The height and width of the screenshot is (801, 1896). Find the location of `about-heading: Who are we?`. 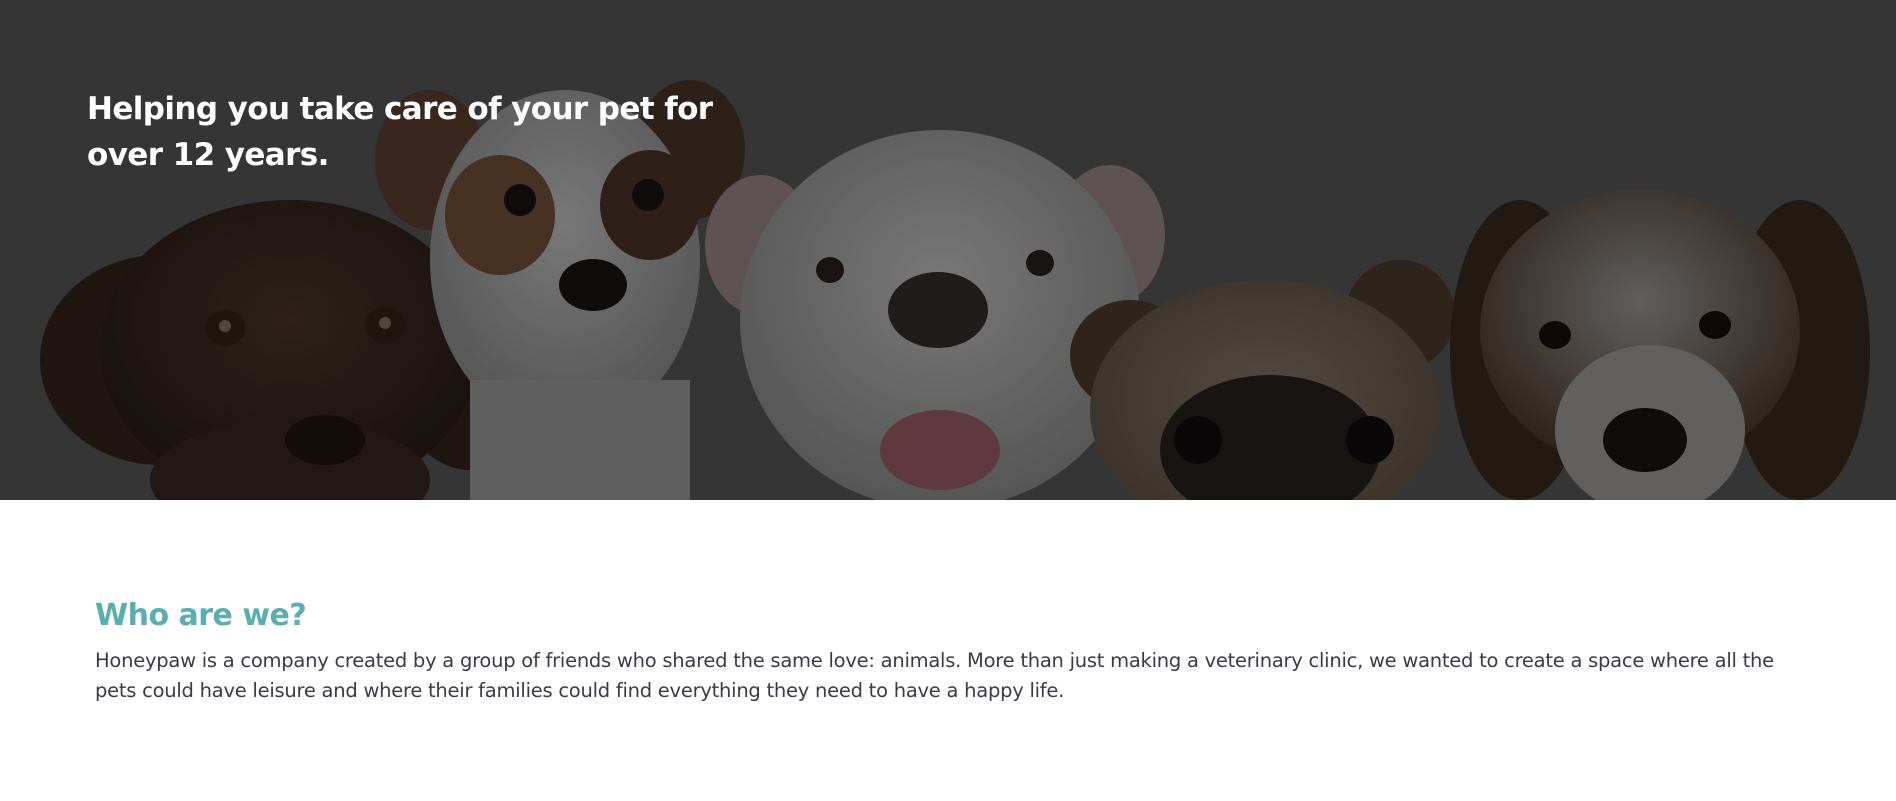

about-heading: Who are we? is located at coordinates (201, 615).